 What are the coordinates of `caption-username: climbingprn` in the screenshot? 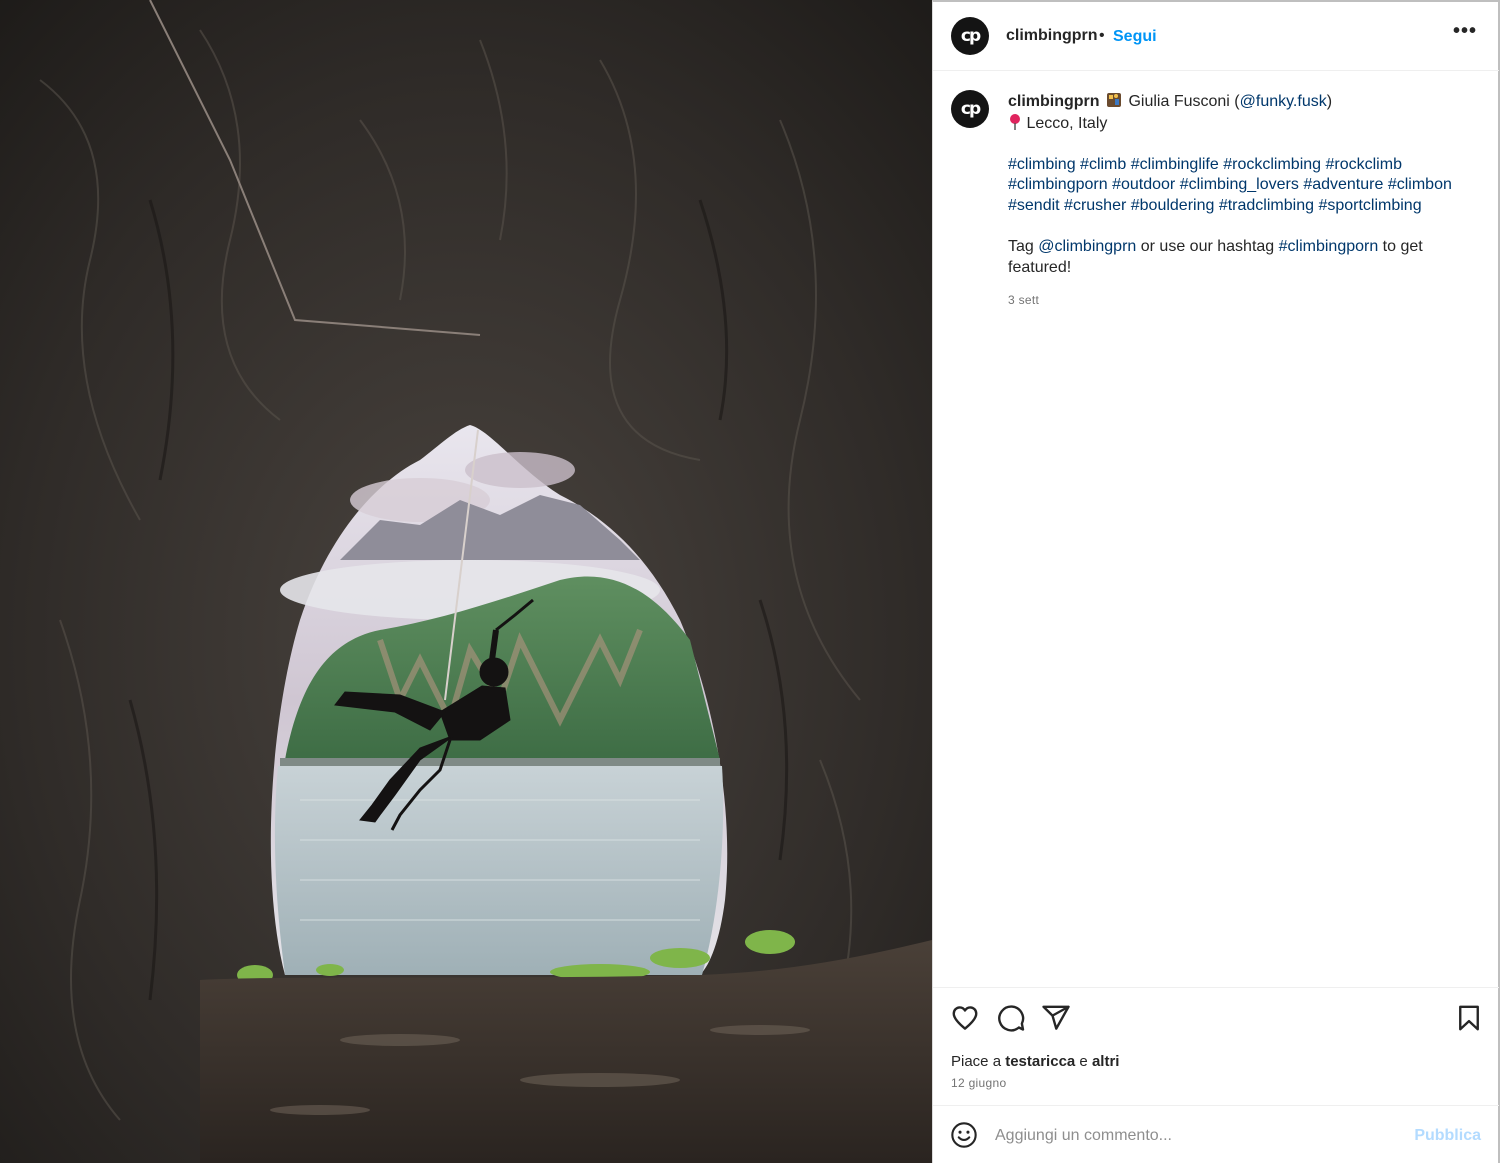 It's located at (1054, 101).